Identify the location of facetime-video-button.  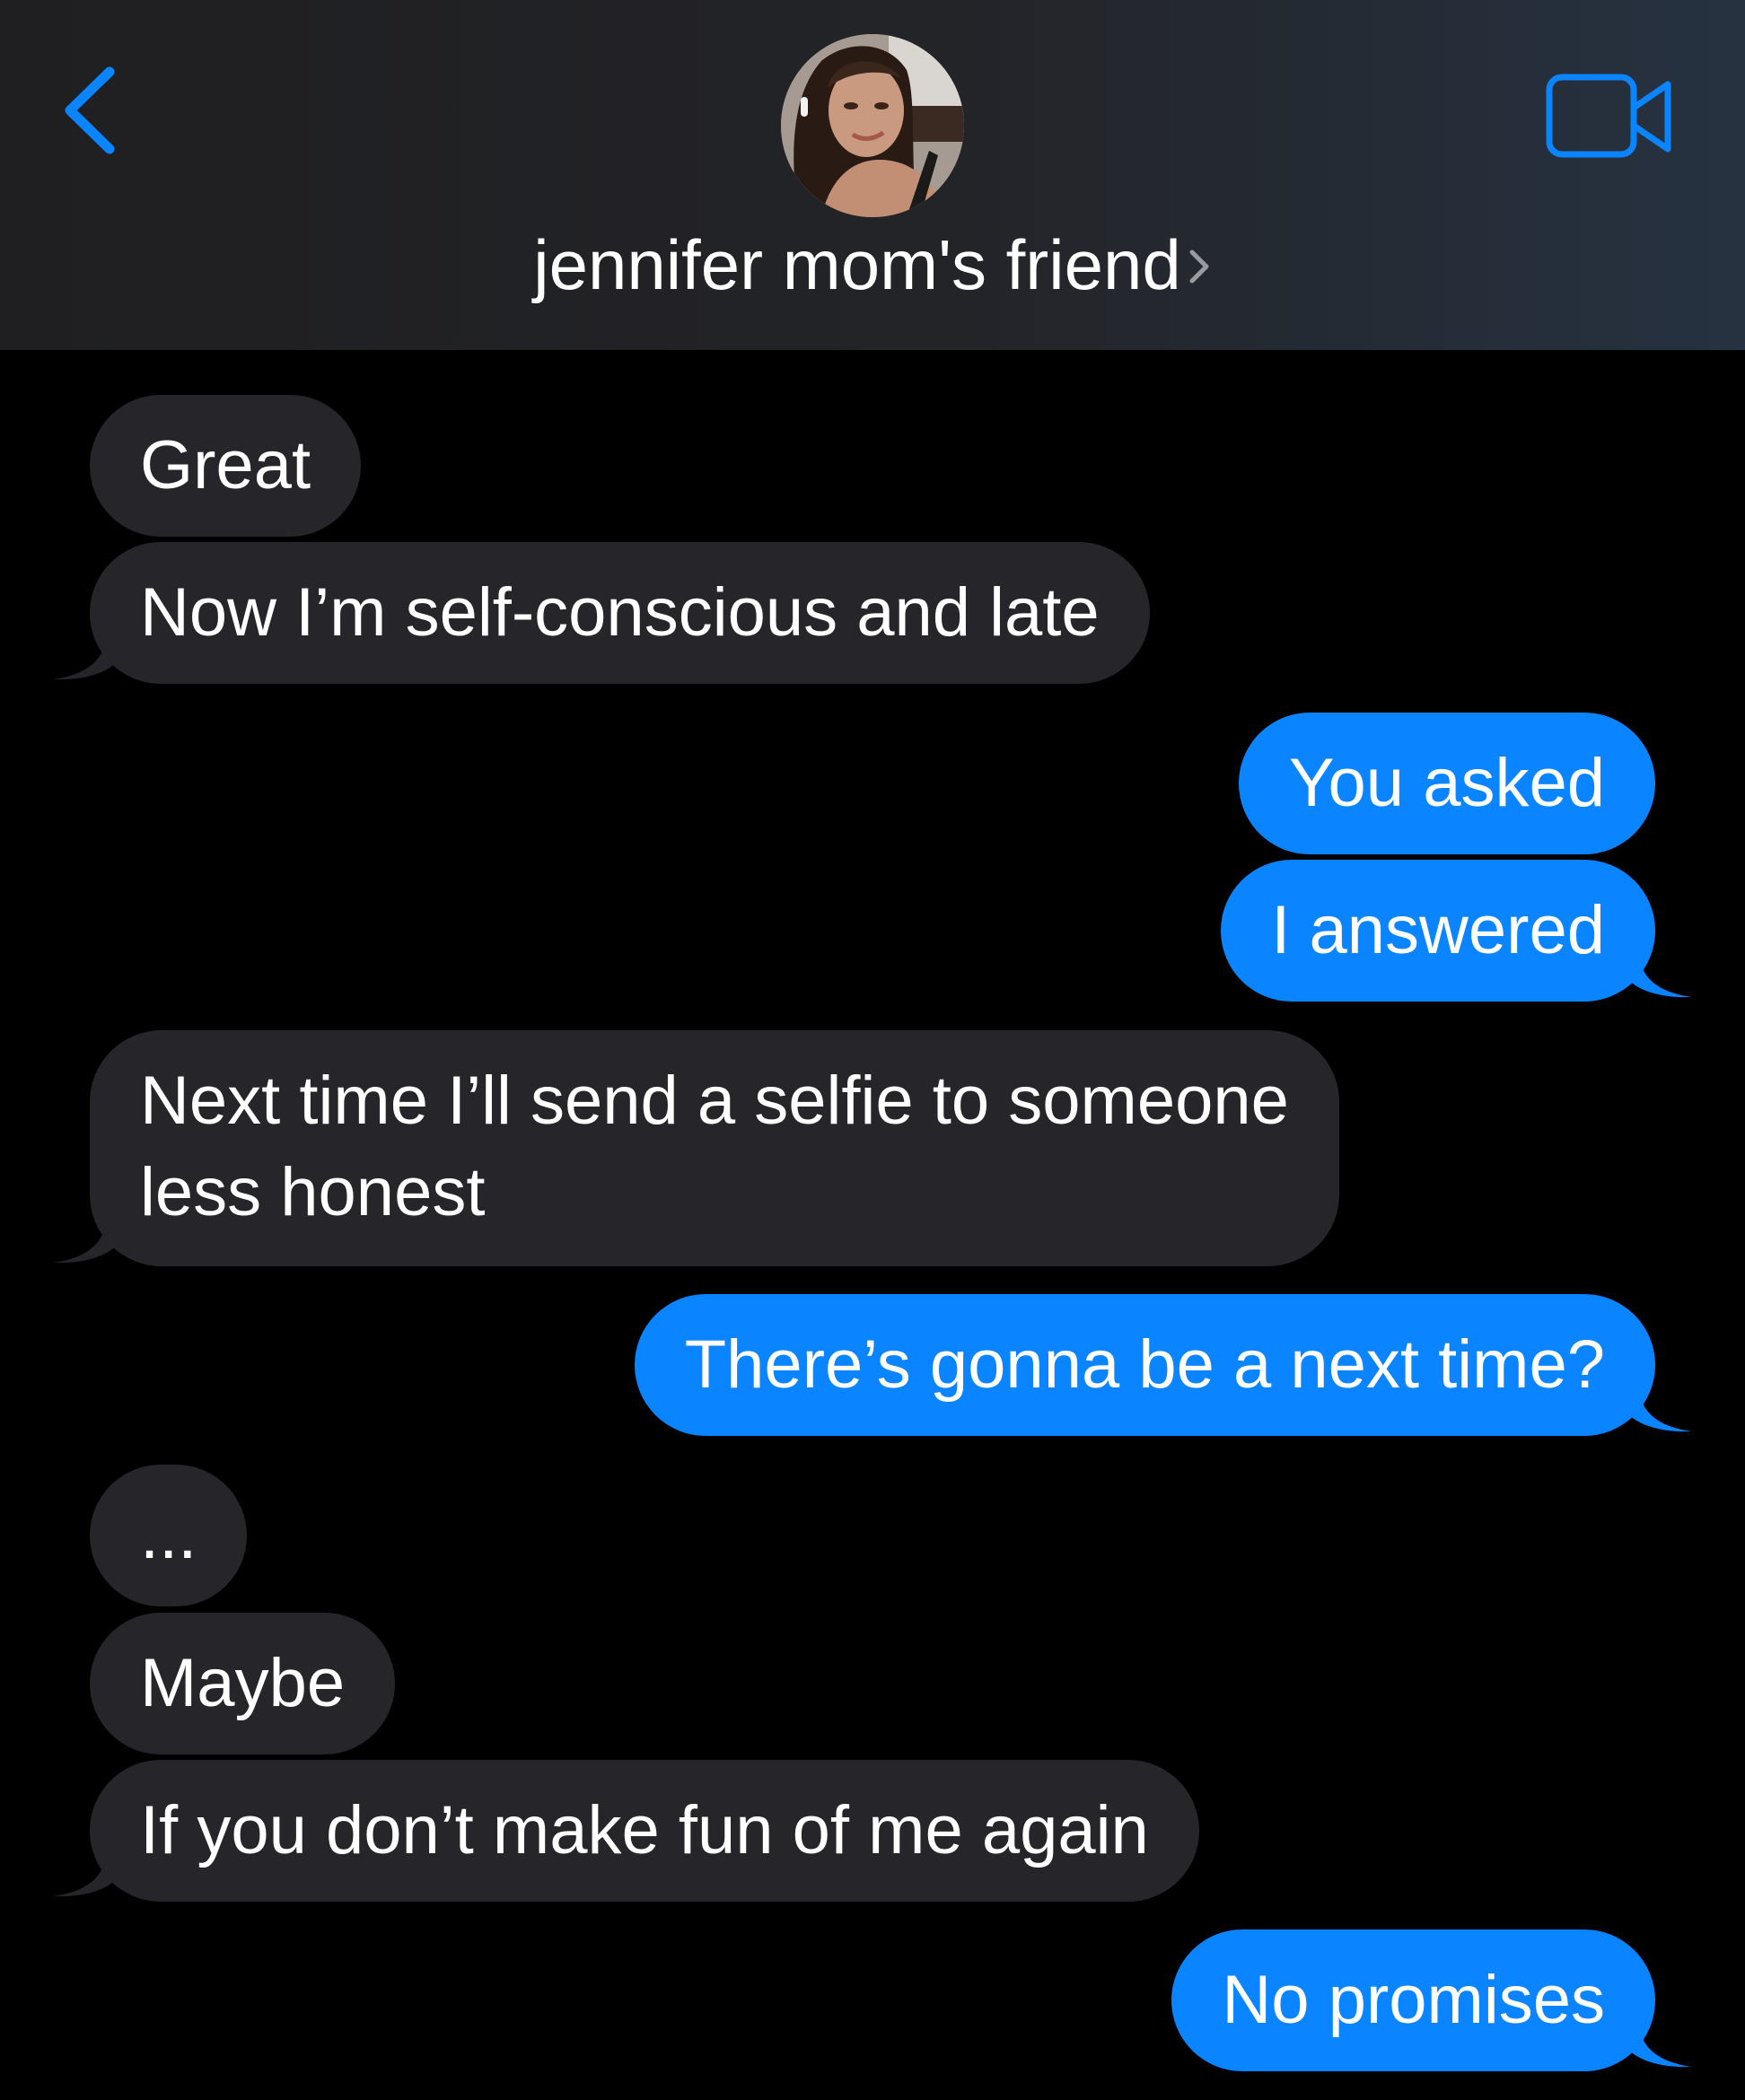
(1610, 117).